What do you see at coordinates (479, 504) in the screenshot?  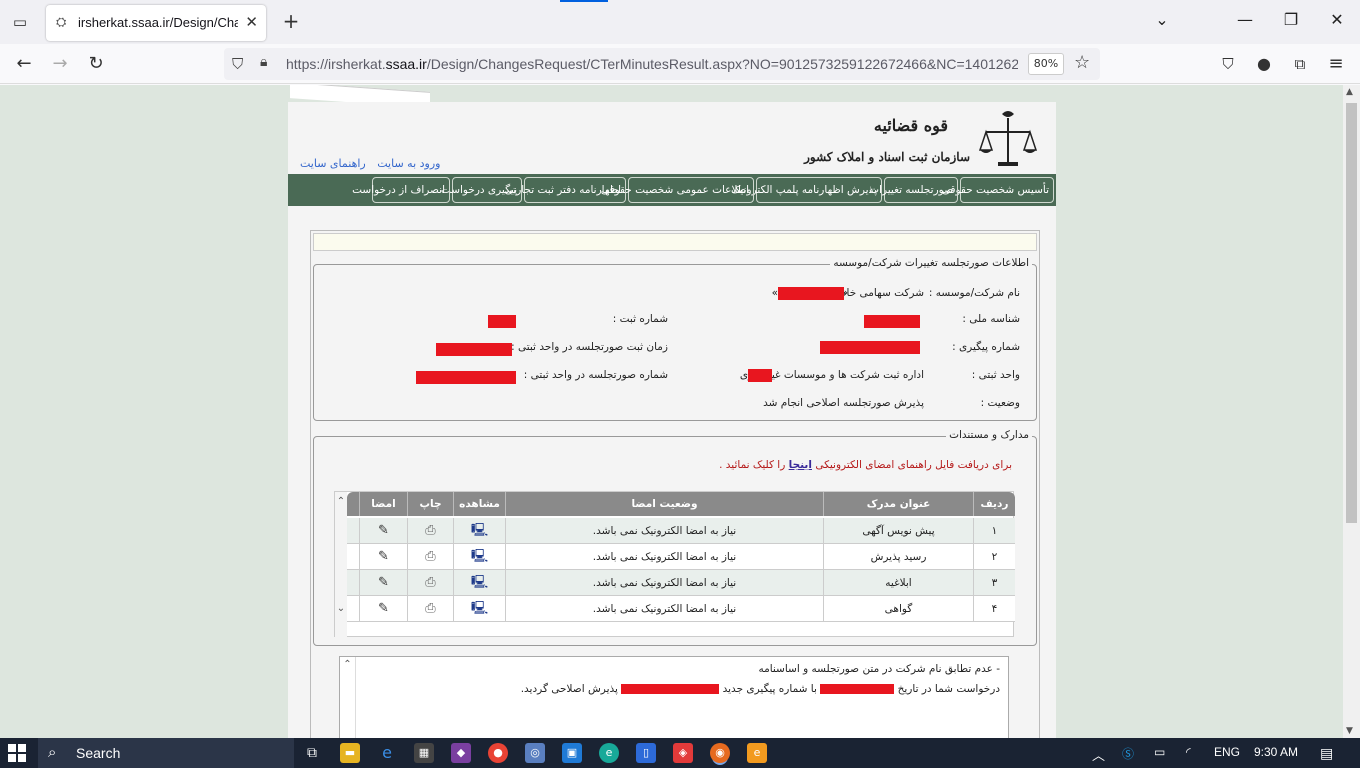 I see `col-view: مشاهده` at bounding box center [479, 504].